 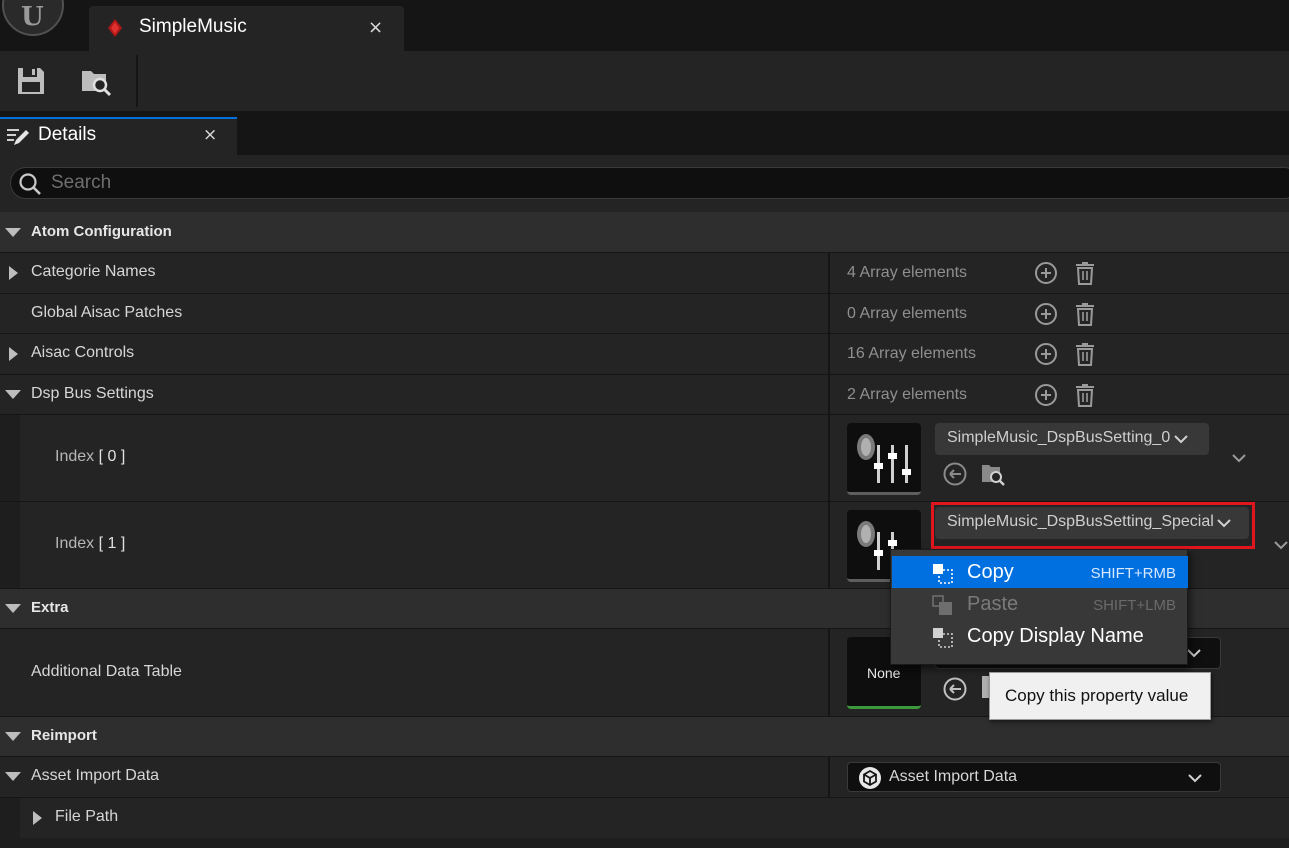 I want to click on category-label: Extra, so click(x=50, y=607).